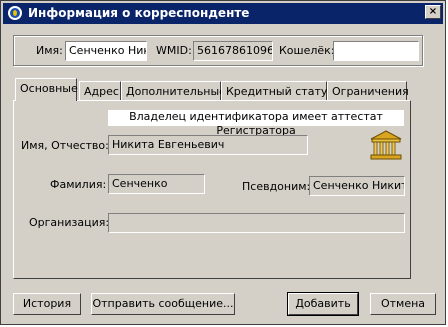  I want to click on organization-field, so click(256, 223).